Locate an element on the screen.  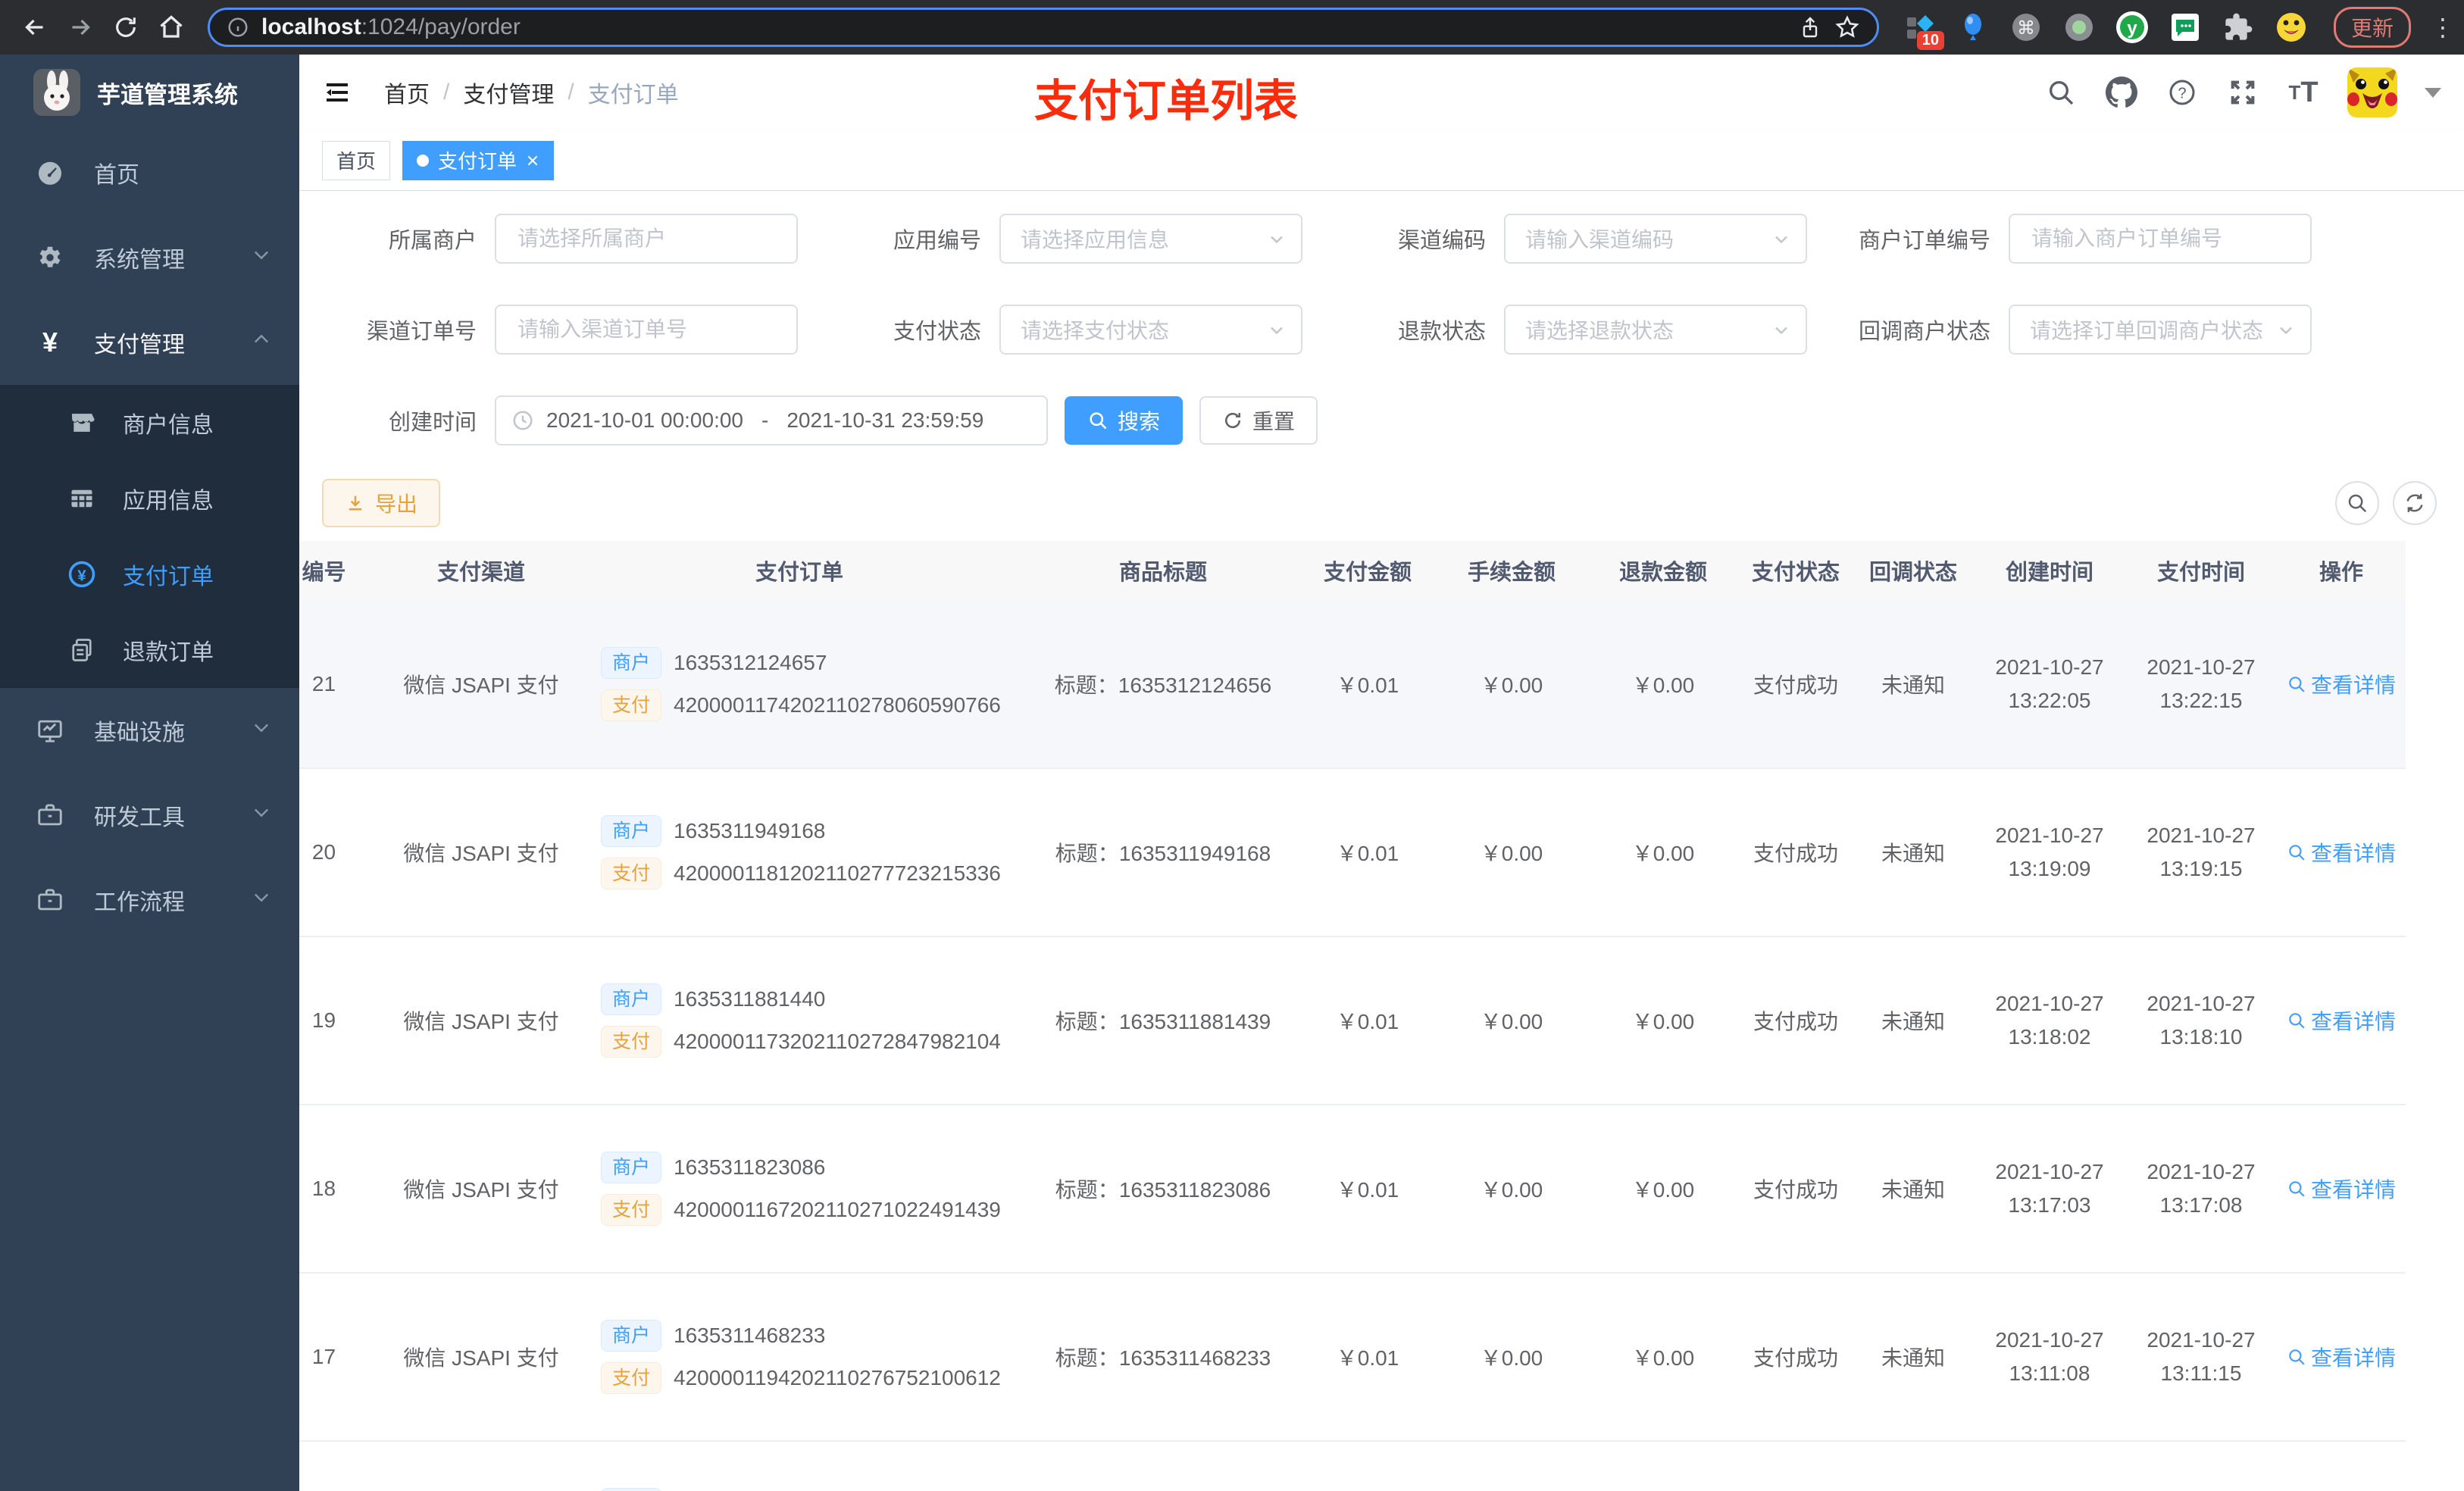
browser-update-button: 更新 is located at coordinates (2372, 27).